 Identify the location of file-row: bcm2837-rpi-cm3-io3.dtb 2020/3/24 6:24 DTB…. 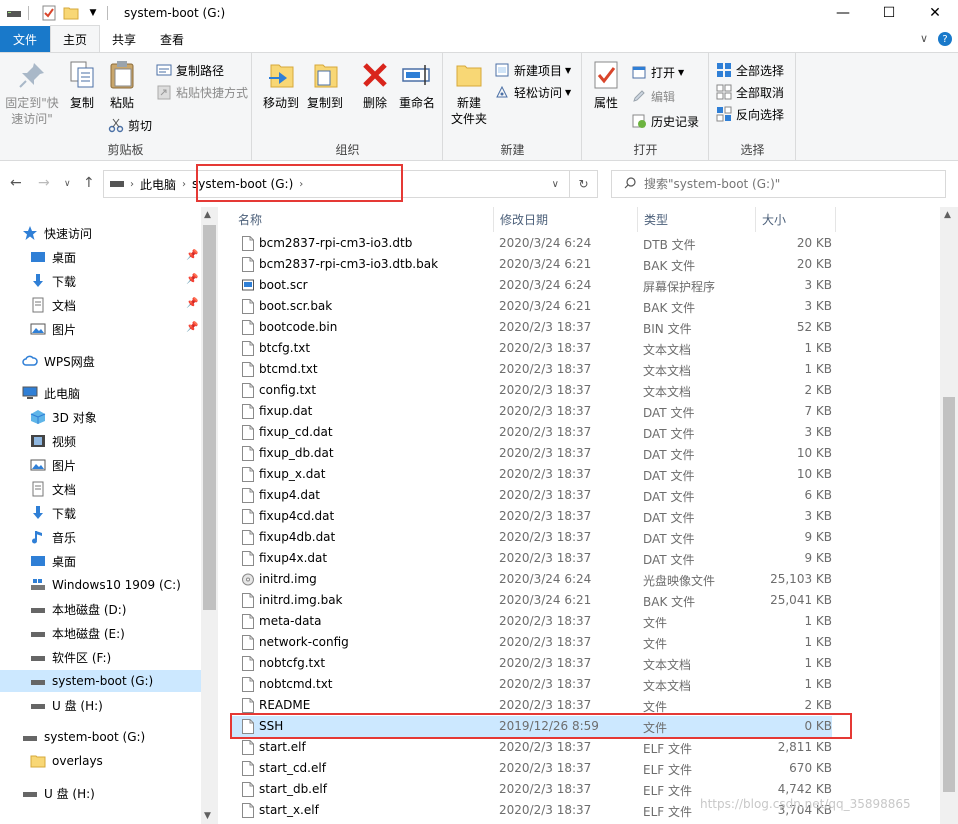
(532, 243).